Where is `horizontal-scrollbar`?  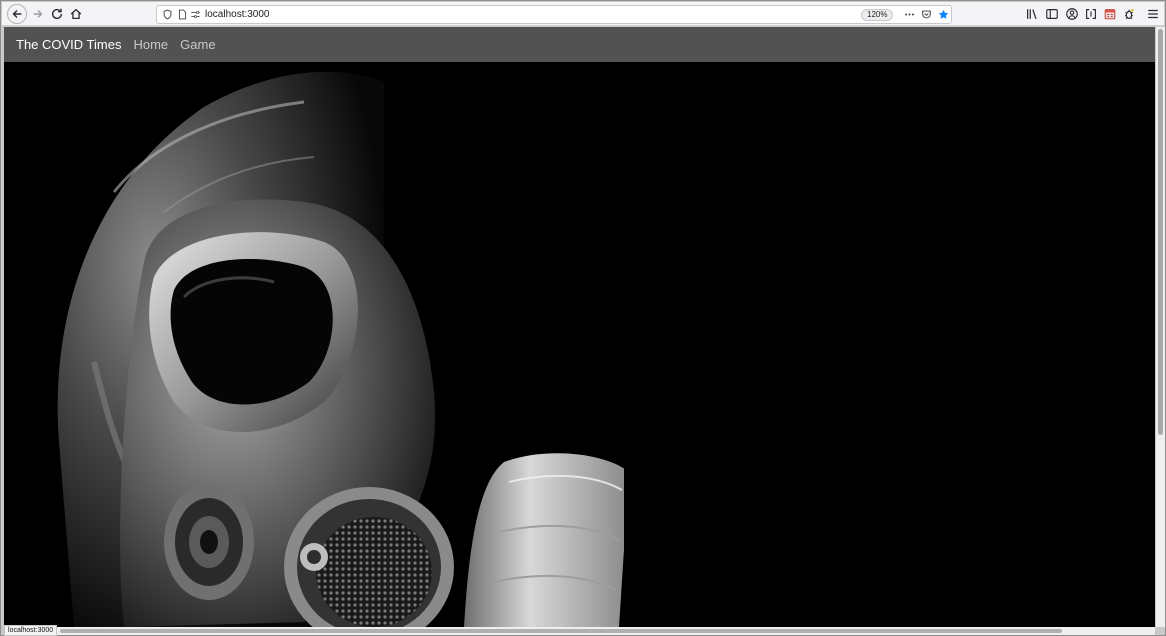
horizontal-scrollbar is located at coordinates (579, 631).